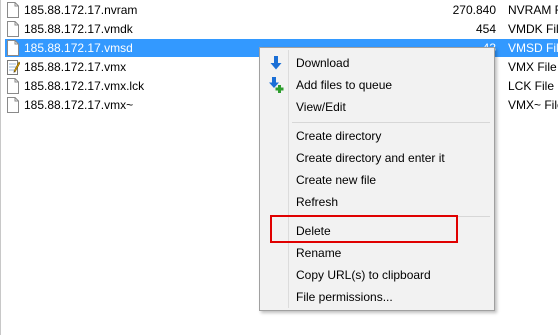  What do you see at coordinates (81, 10) in the screenshot?
I see `file-name: 185.88.172.17.nvram` at bounding box center [81, 10].